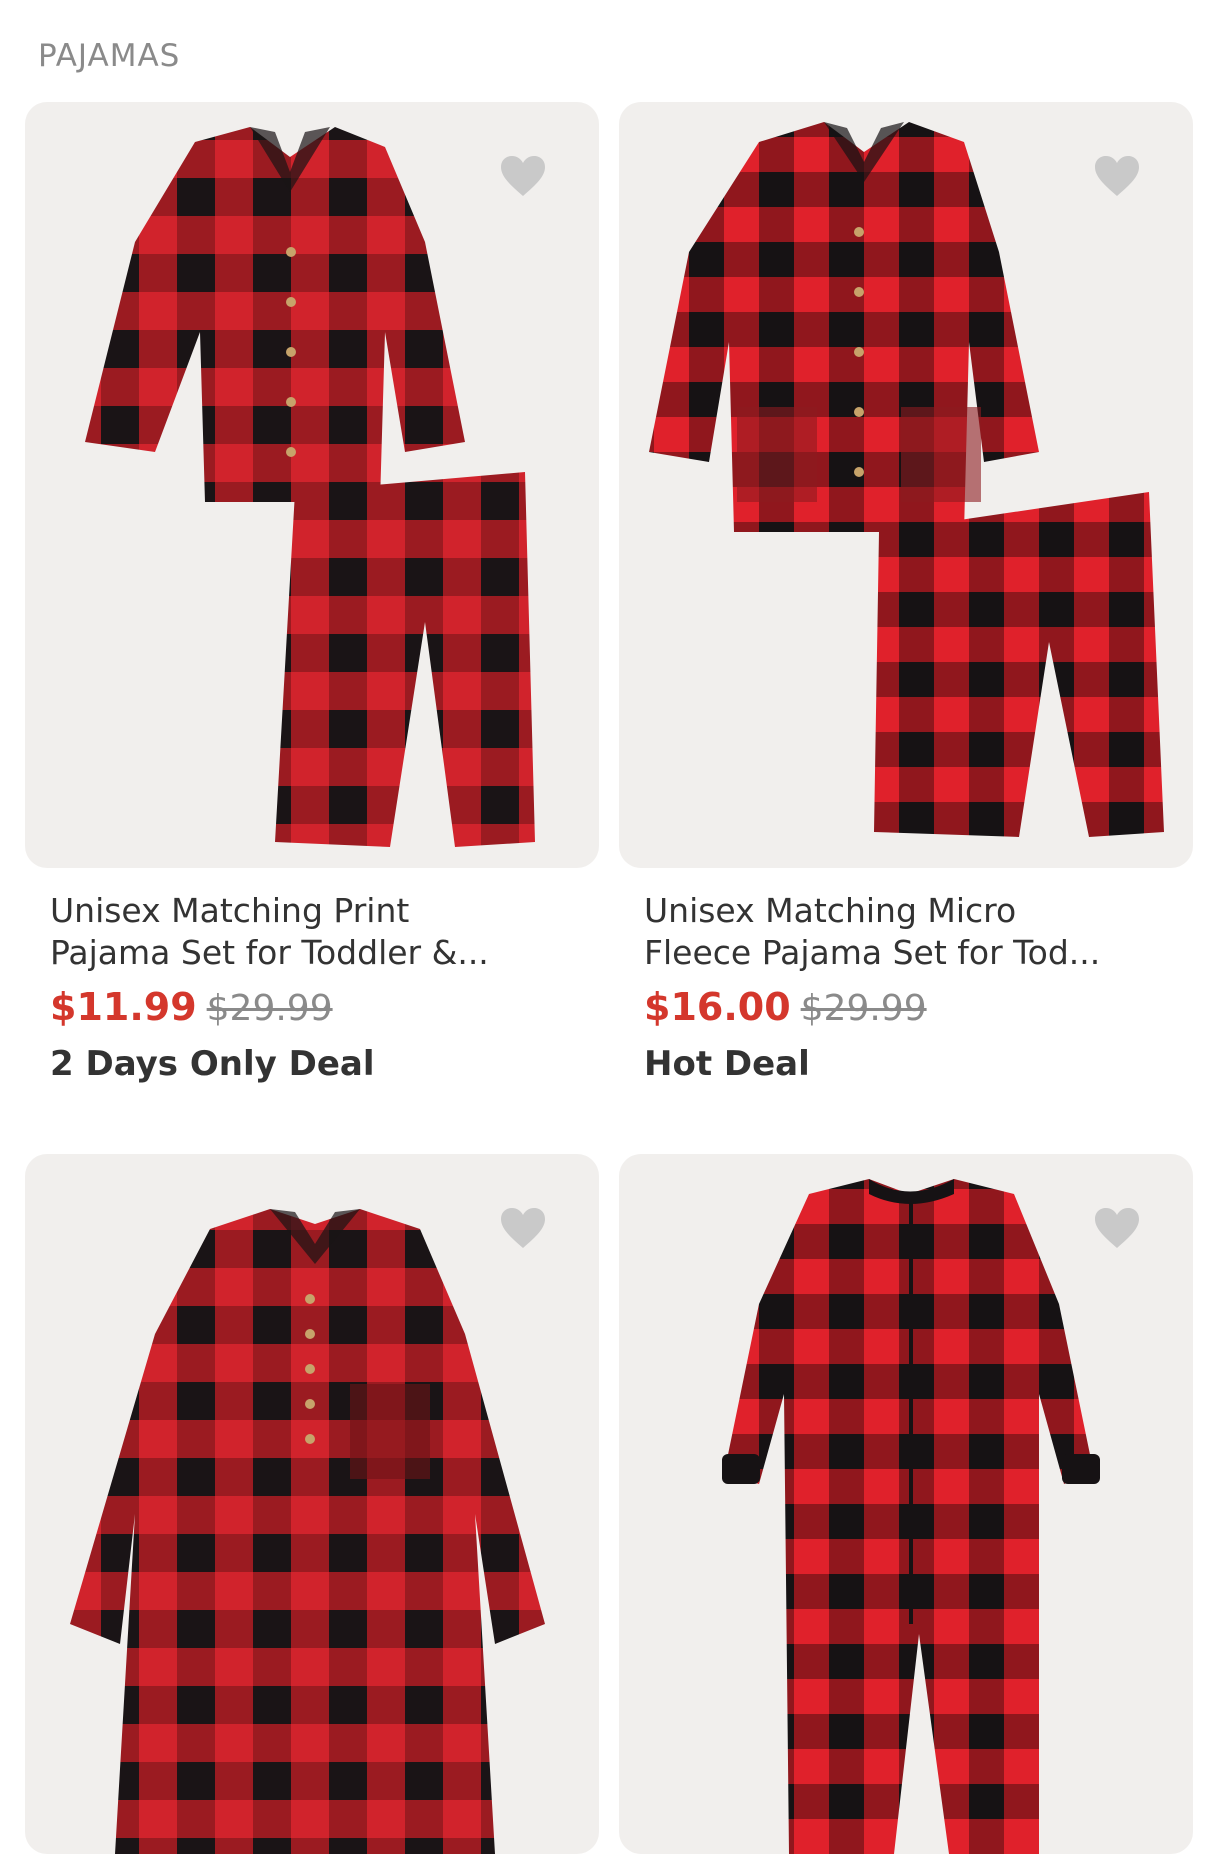 This screenshot has width=1219, height=1854. What do you see at coordinates (911, 1516) in the screenshot?
I see `sleeper-image` at bounding box center [911, 1516].